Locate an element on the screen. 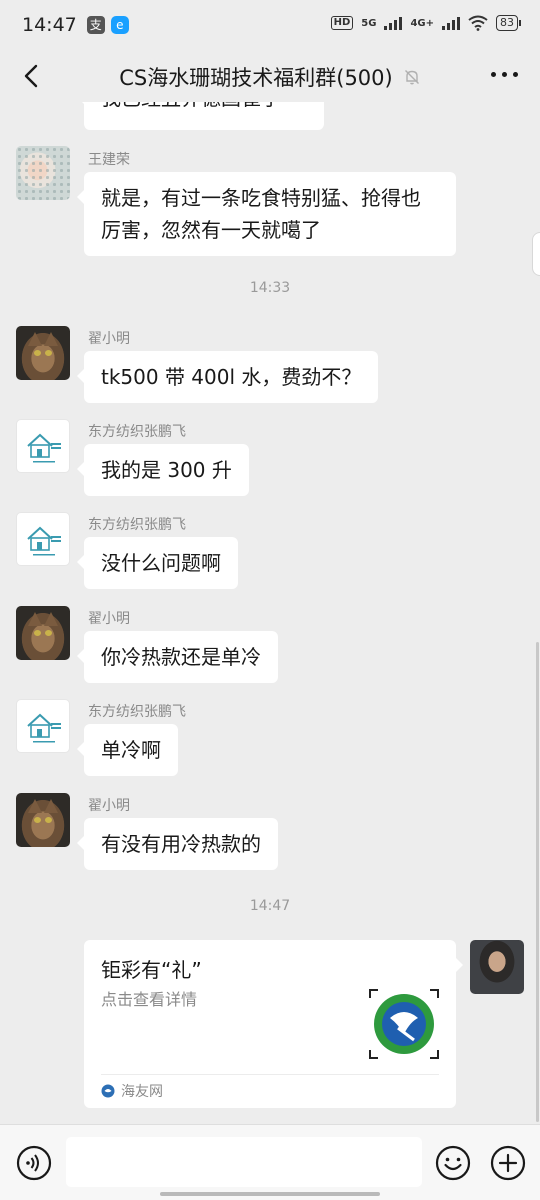  link-card-thumbnail is located at coordinates (404, 1024).